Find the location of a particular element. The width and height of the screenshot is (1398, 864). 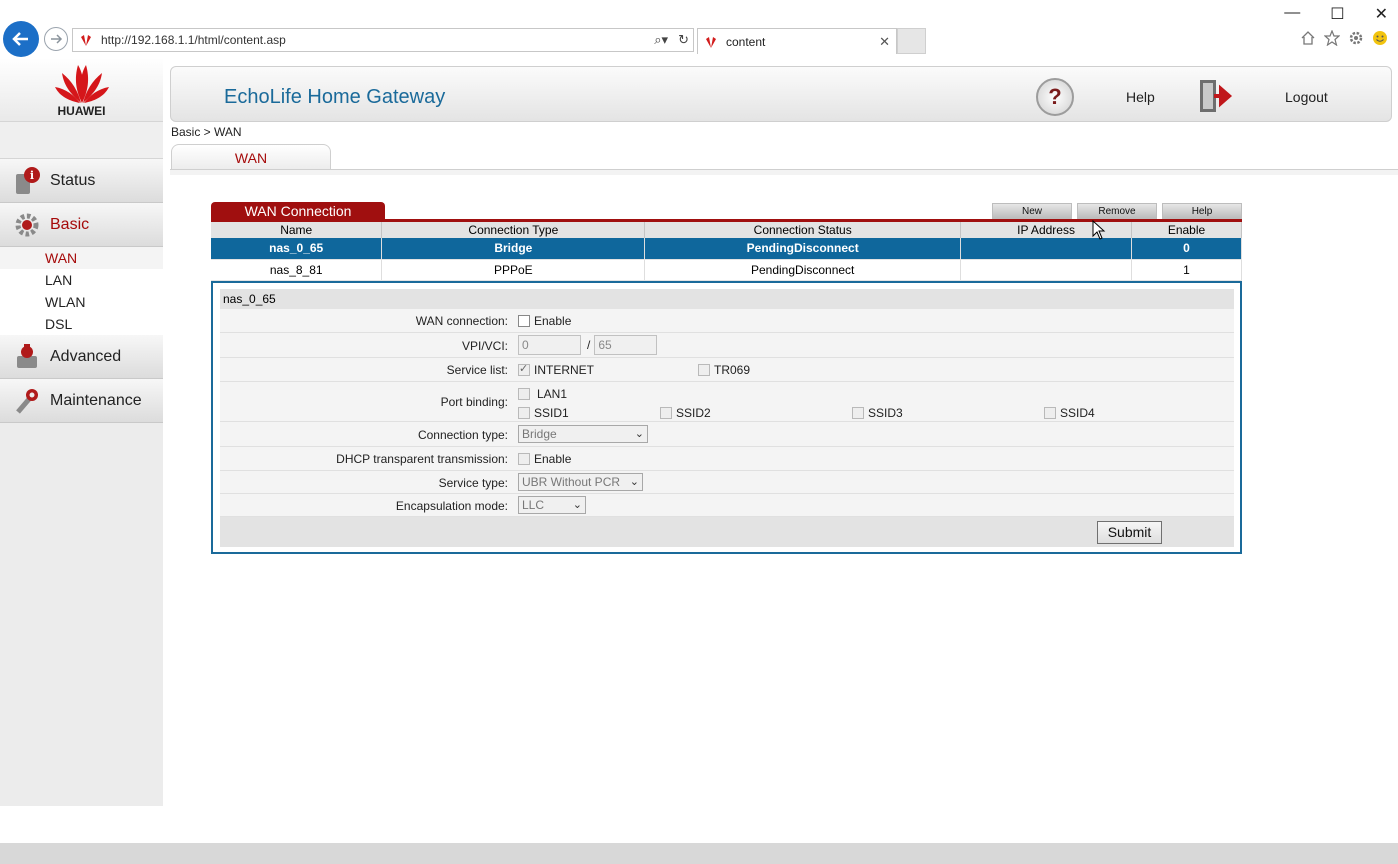

sidebar-item-basic: Basic is located at coordinates (81, 225).